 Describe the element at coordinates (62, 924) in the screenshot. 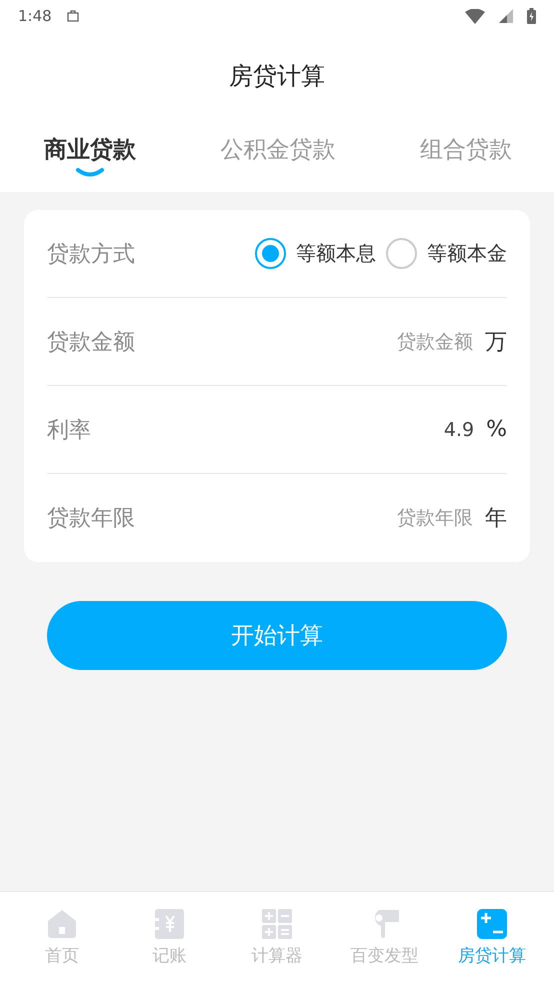

I see `home-icon` at that location.